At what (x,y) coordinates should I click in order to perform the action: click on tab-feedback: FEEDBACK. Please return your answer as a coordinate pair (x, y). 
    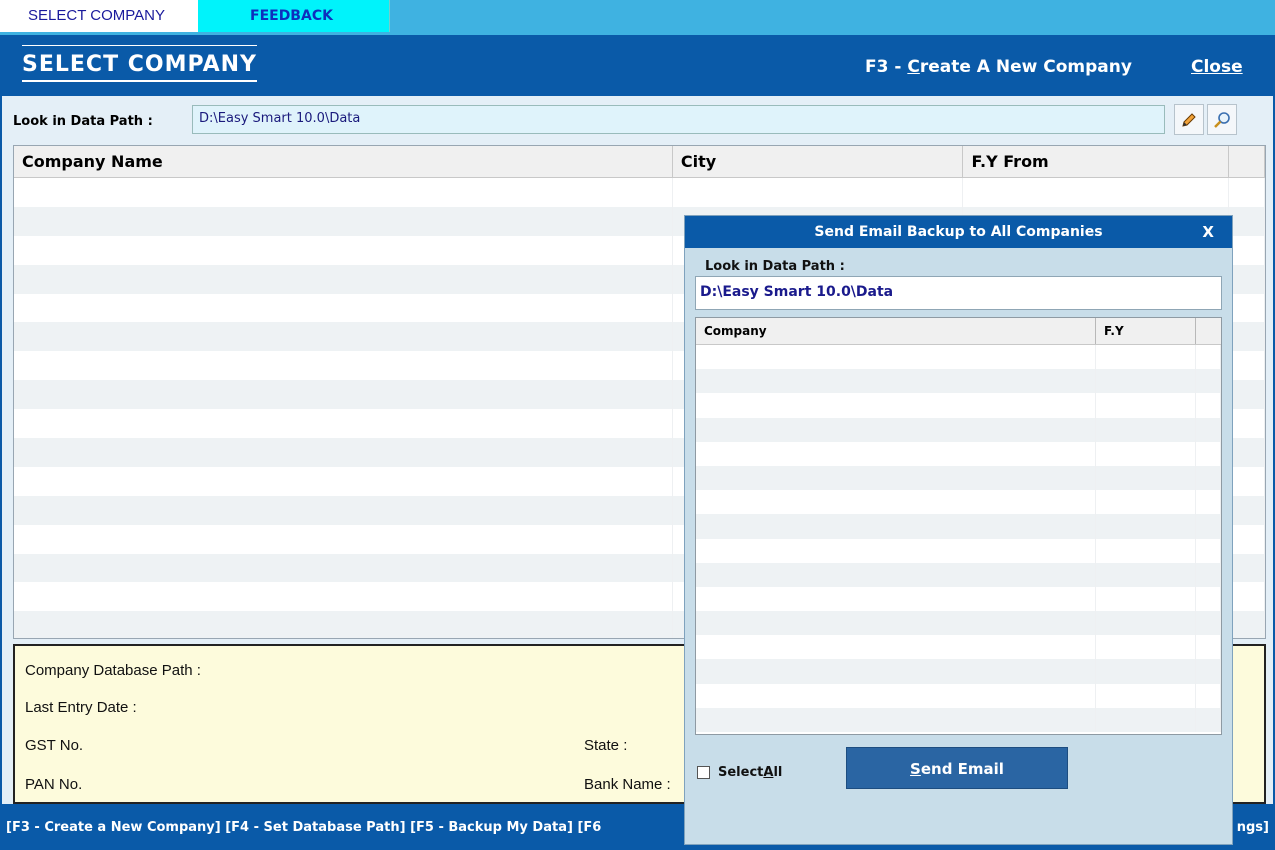
    Looking at the image, I should click on (294, 16).